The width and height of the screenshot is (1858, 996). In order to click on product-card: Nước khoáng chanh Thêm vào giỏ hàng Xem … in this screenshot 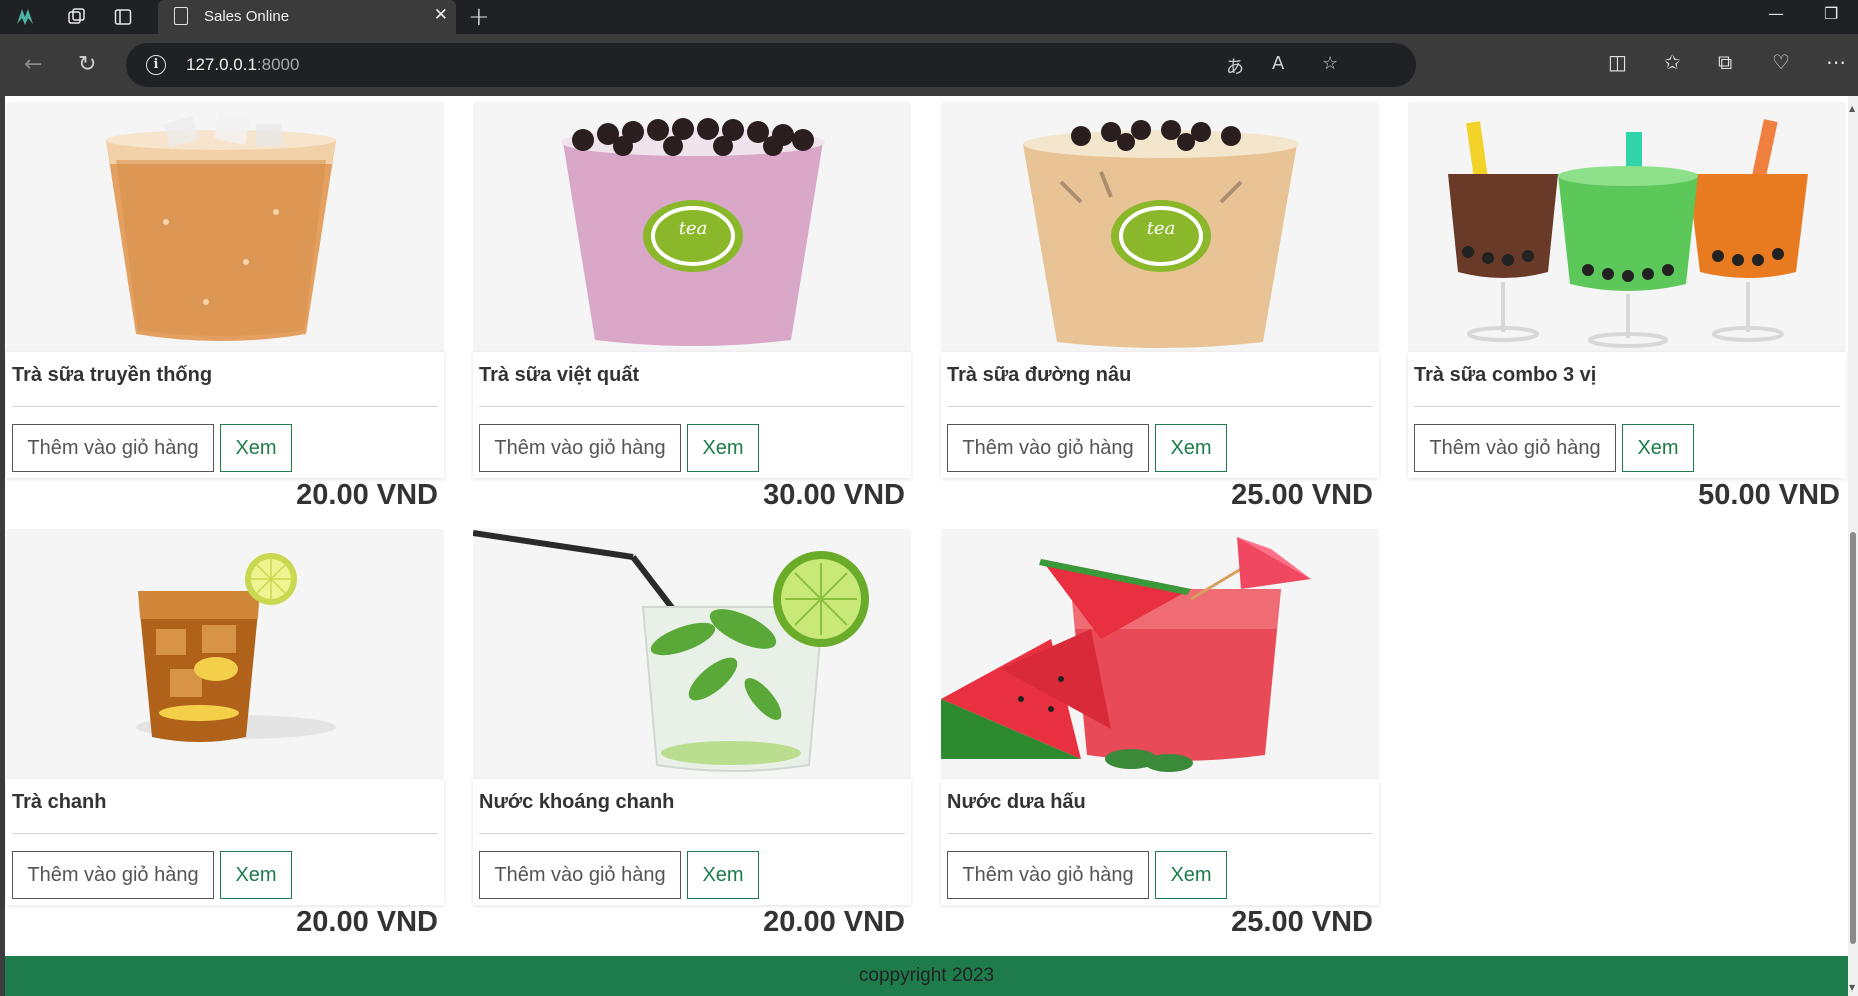, I will do `click(692, 733)`.